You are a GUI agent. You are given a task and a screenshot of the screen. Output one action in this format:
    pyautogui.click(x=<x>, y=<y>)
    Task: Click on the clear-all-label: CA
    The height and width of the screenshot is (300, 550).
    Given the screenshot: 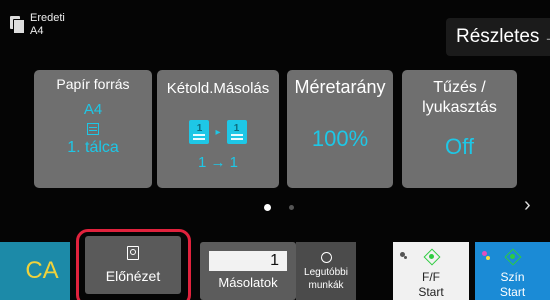 What is the action you would take?
    pyautogui.click(x=42, y=270)
    